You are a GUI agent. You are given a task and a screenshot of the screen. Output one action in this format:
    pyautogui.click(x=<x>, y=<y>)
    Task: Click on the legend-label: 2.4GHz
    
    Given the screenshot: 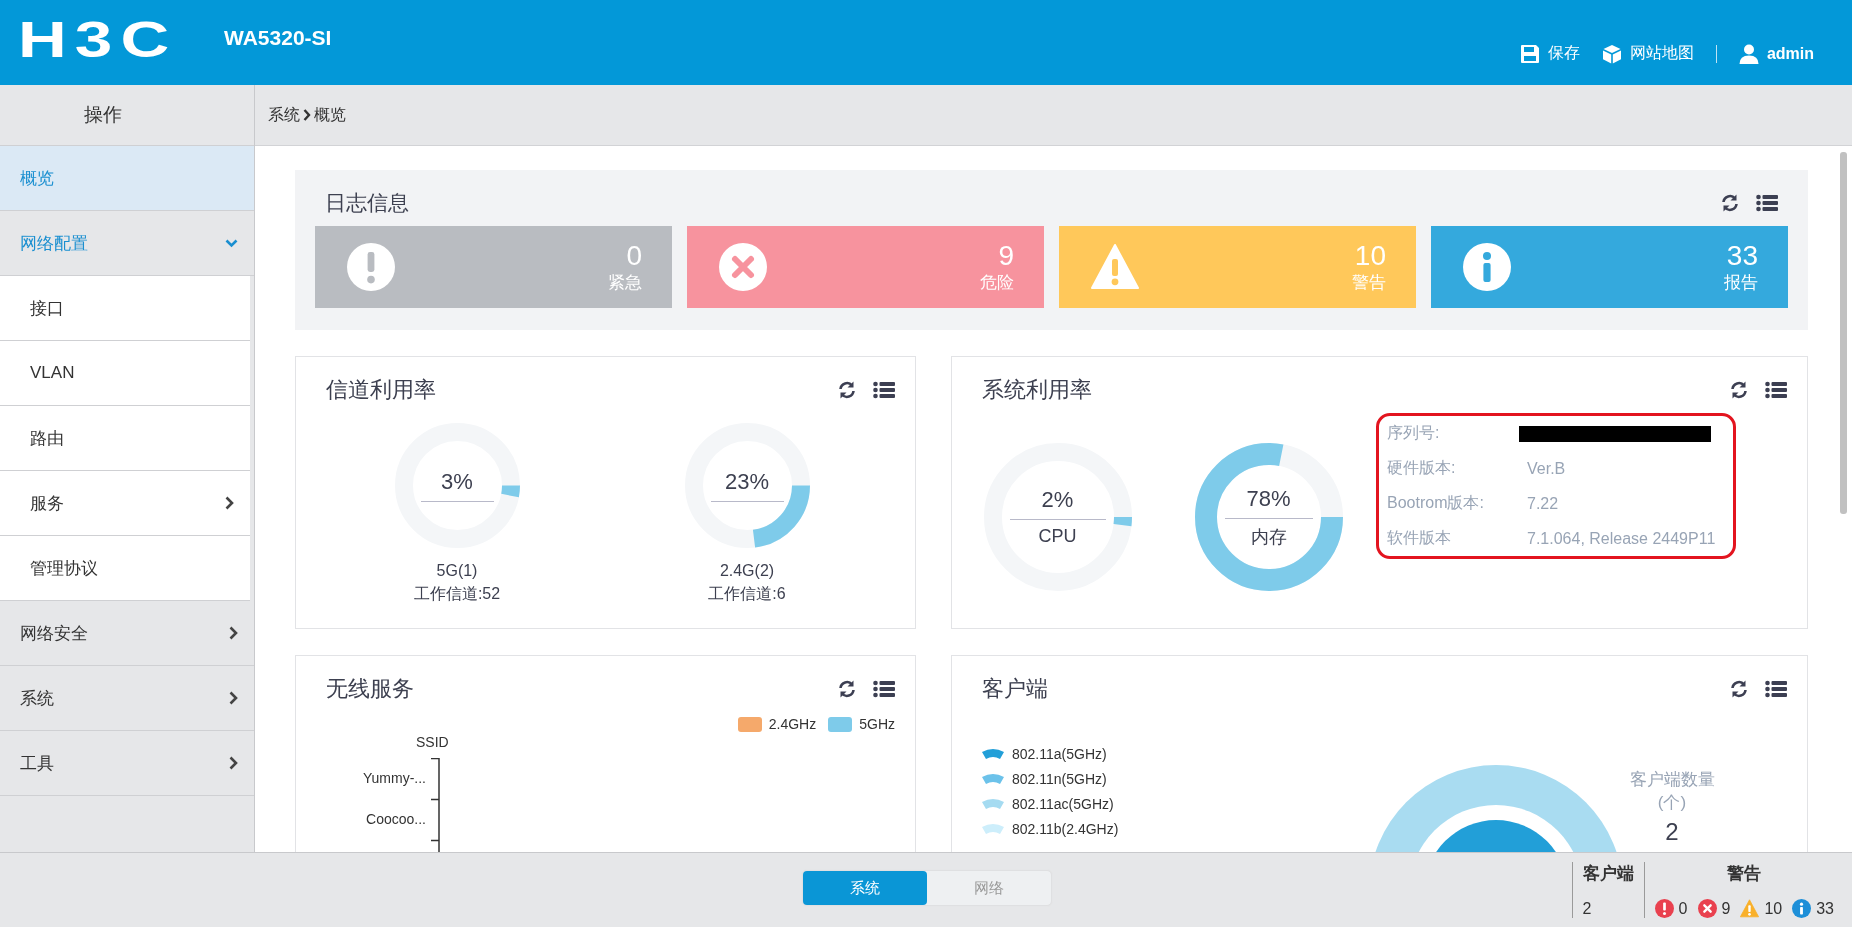 What is the action you would take?
    pyautogui.click(x=792, y=724)
    